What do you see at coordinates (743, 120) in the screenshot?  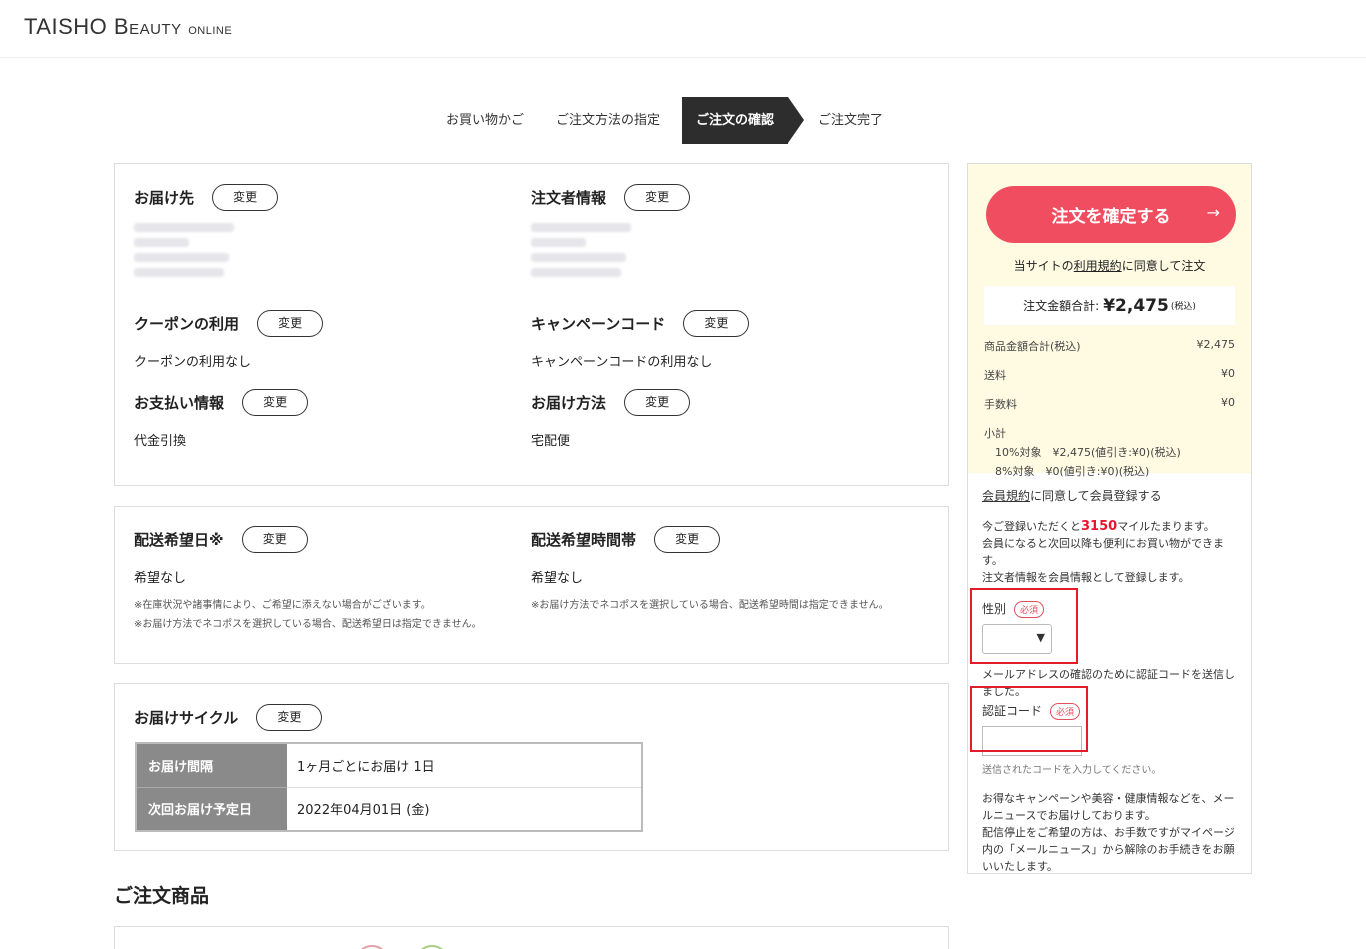 I see `step-confirm: ご注文の確認` at bounding box center [743, 120].